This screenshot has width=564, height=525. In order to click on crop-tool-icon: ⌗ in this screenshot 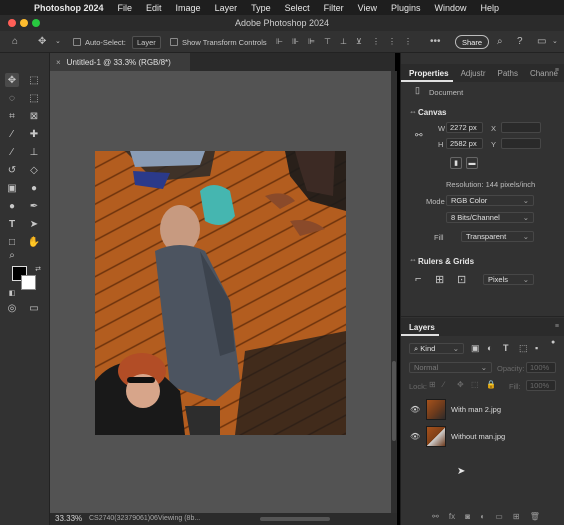, I will do `click(12, 116)`.